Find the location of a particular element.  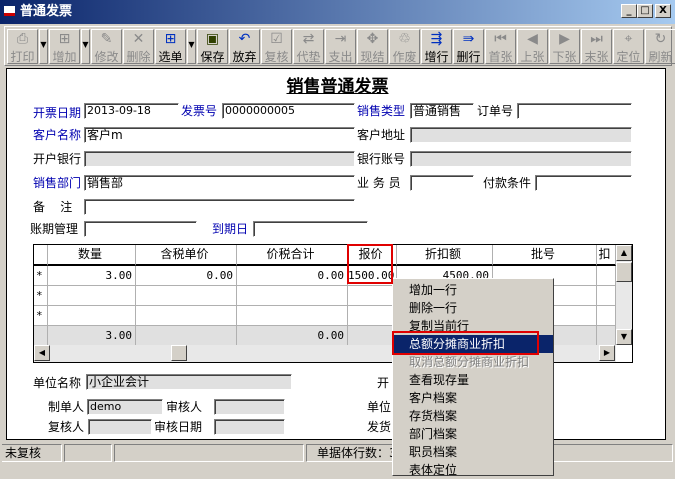

table-cell: 3.00 is located at coordinates (92, 276).